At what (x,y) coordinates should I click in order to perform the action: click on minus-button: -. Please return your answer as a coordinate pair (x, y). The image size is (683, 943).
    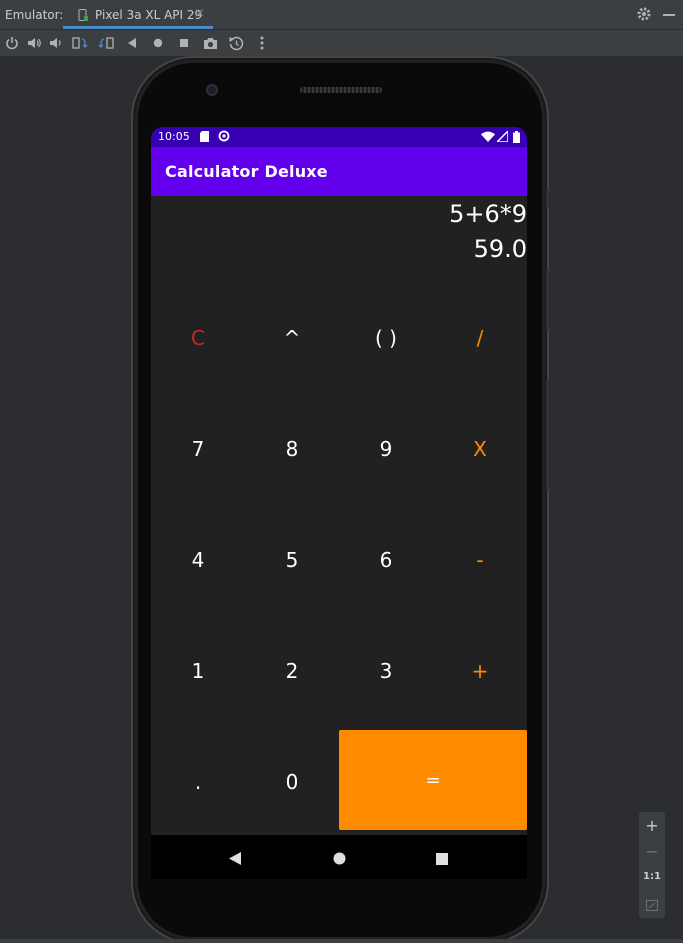
    Looking at the image, I should click on (480, 559).